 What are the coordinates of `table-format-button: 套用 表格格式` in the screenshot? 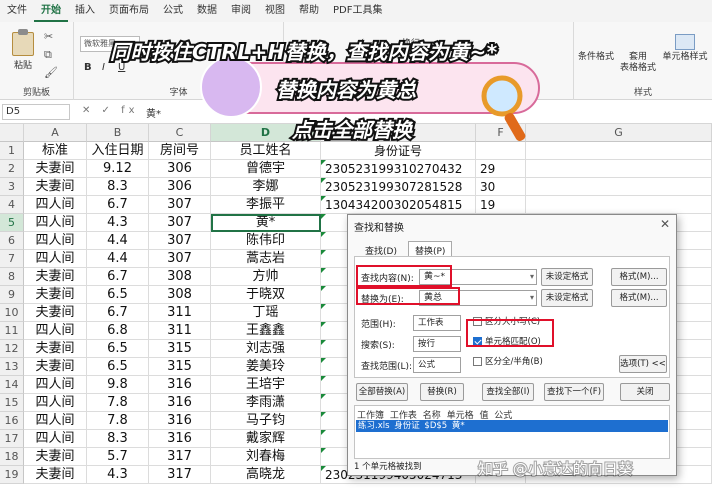 It's located at (638, 63).